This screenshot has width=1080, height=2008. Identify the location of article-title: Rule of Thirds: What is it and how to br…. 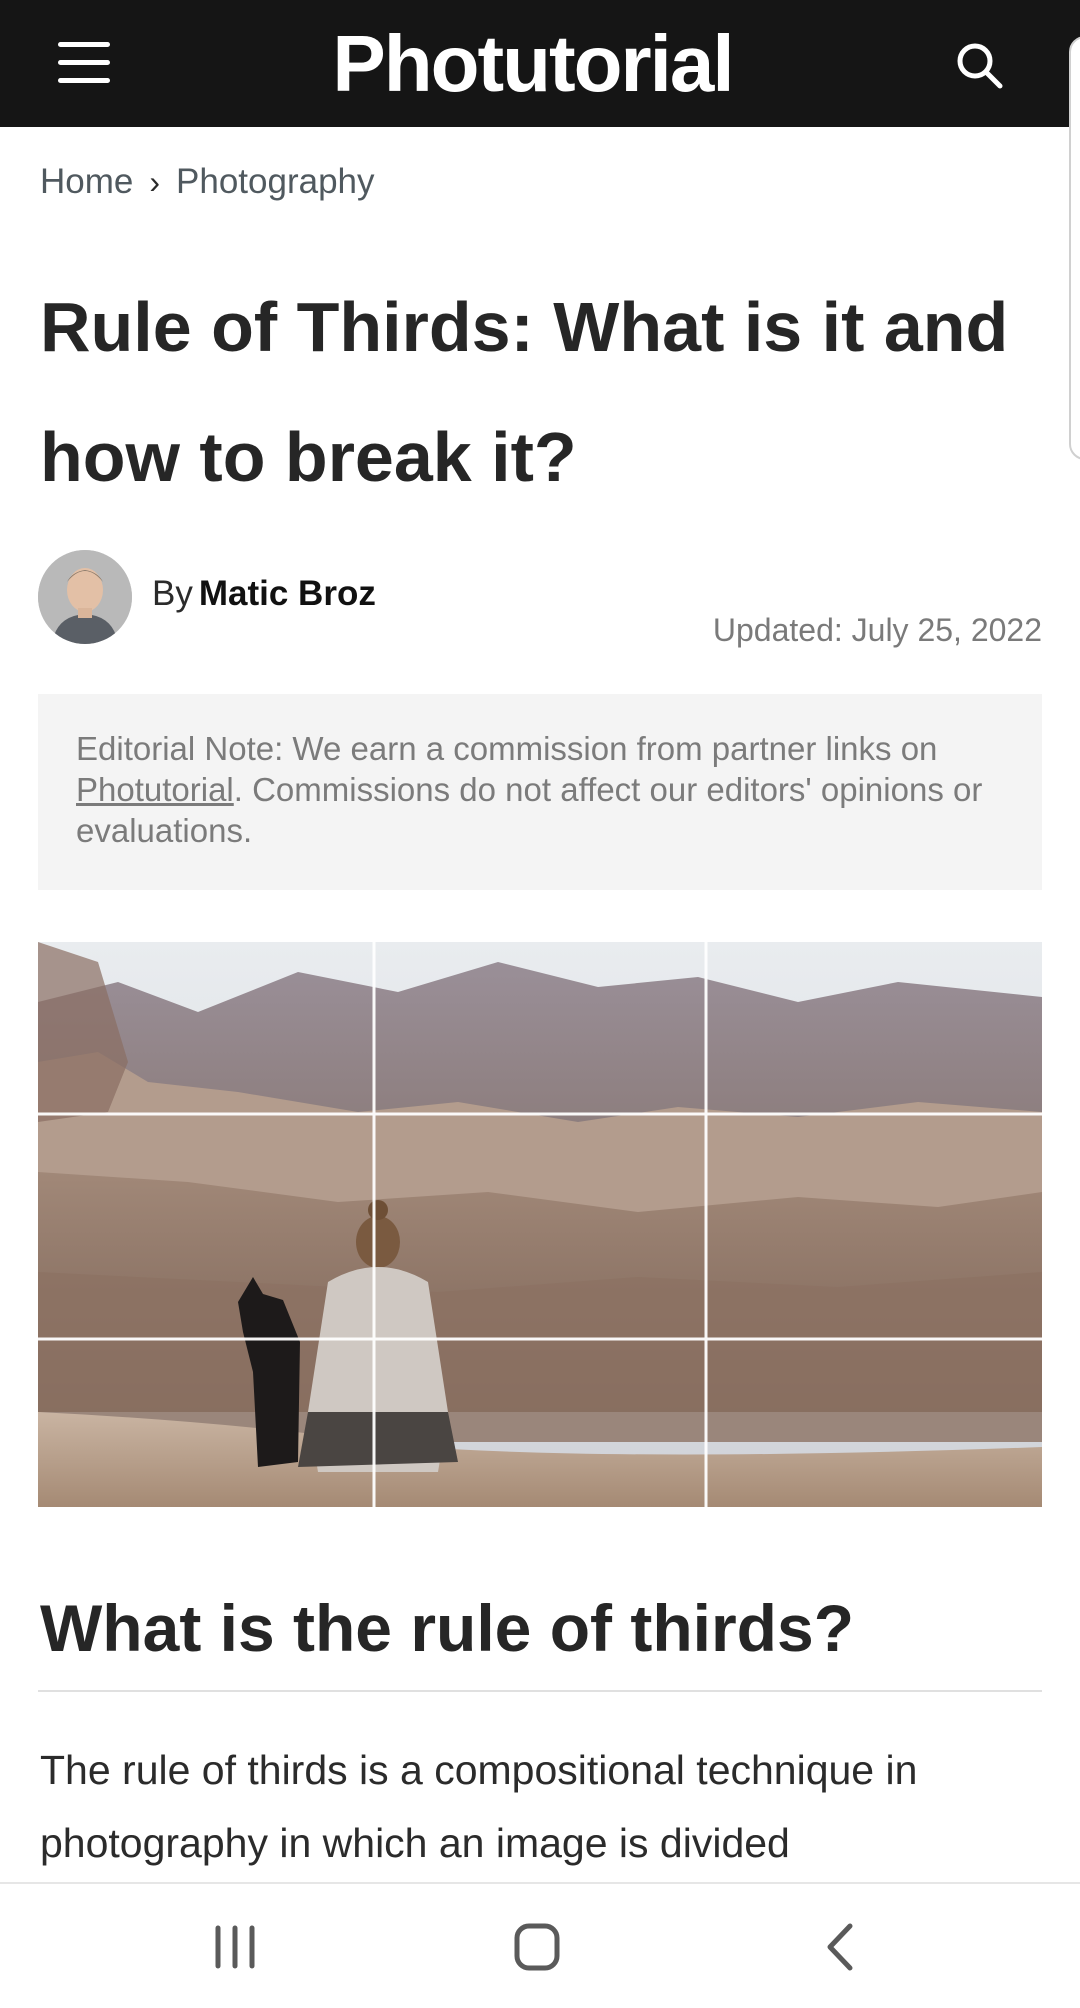
(524, 392).